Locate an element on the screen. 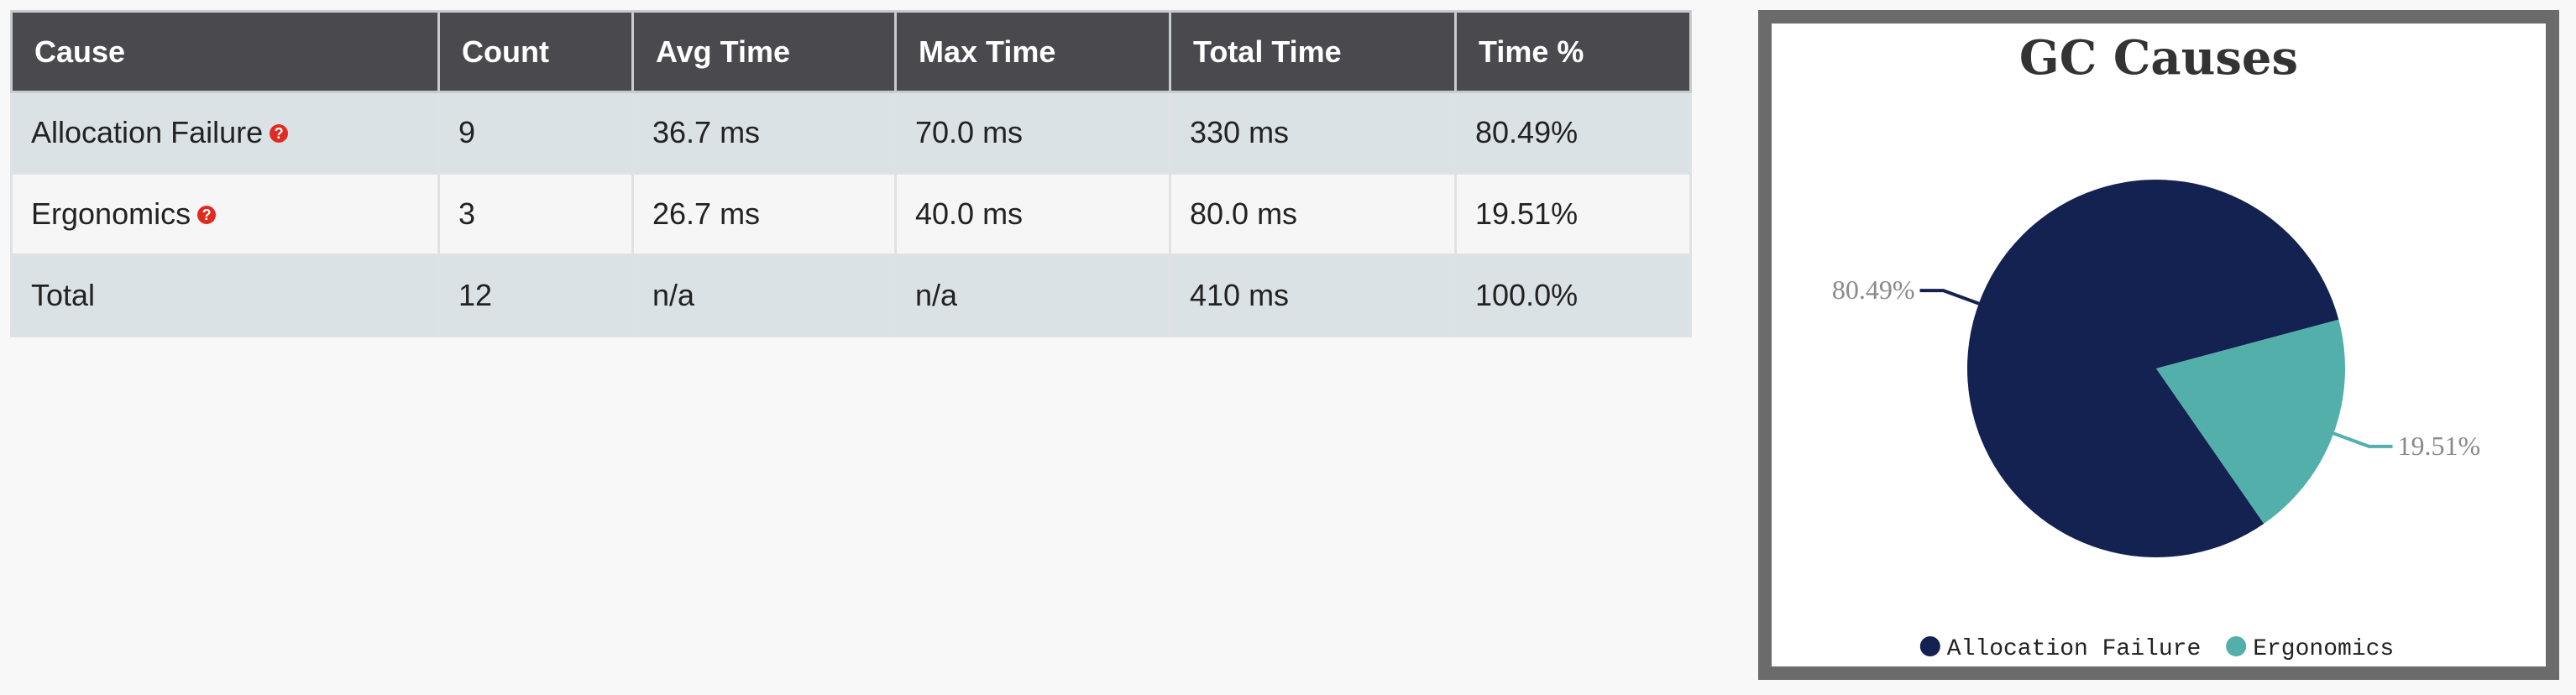 The image size is (2576, 695). legend-item-ergonomics: Ergonomics is located at coordinates (2310, 649).